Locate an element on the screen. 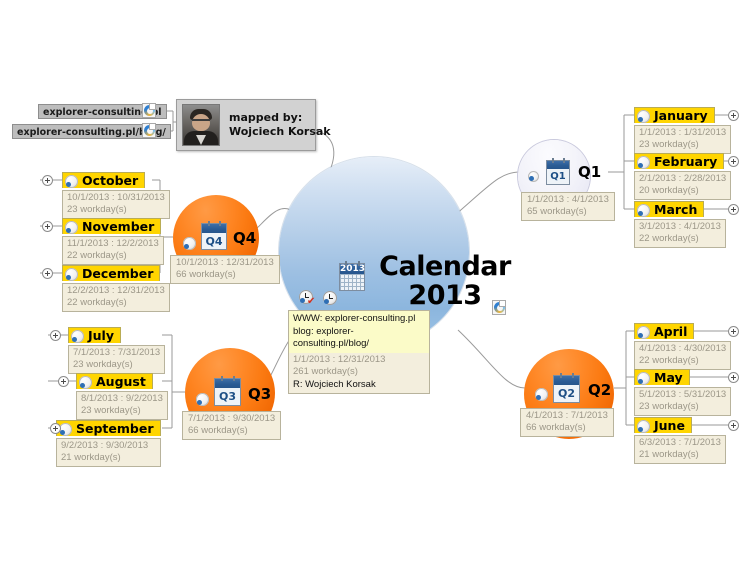 The image size is (750, 563). quarter-badge-label-q4: Q4 is located at coordinates (214, 241).